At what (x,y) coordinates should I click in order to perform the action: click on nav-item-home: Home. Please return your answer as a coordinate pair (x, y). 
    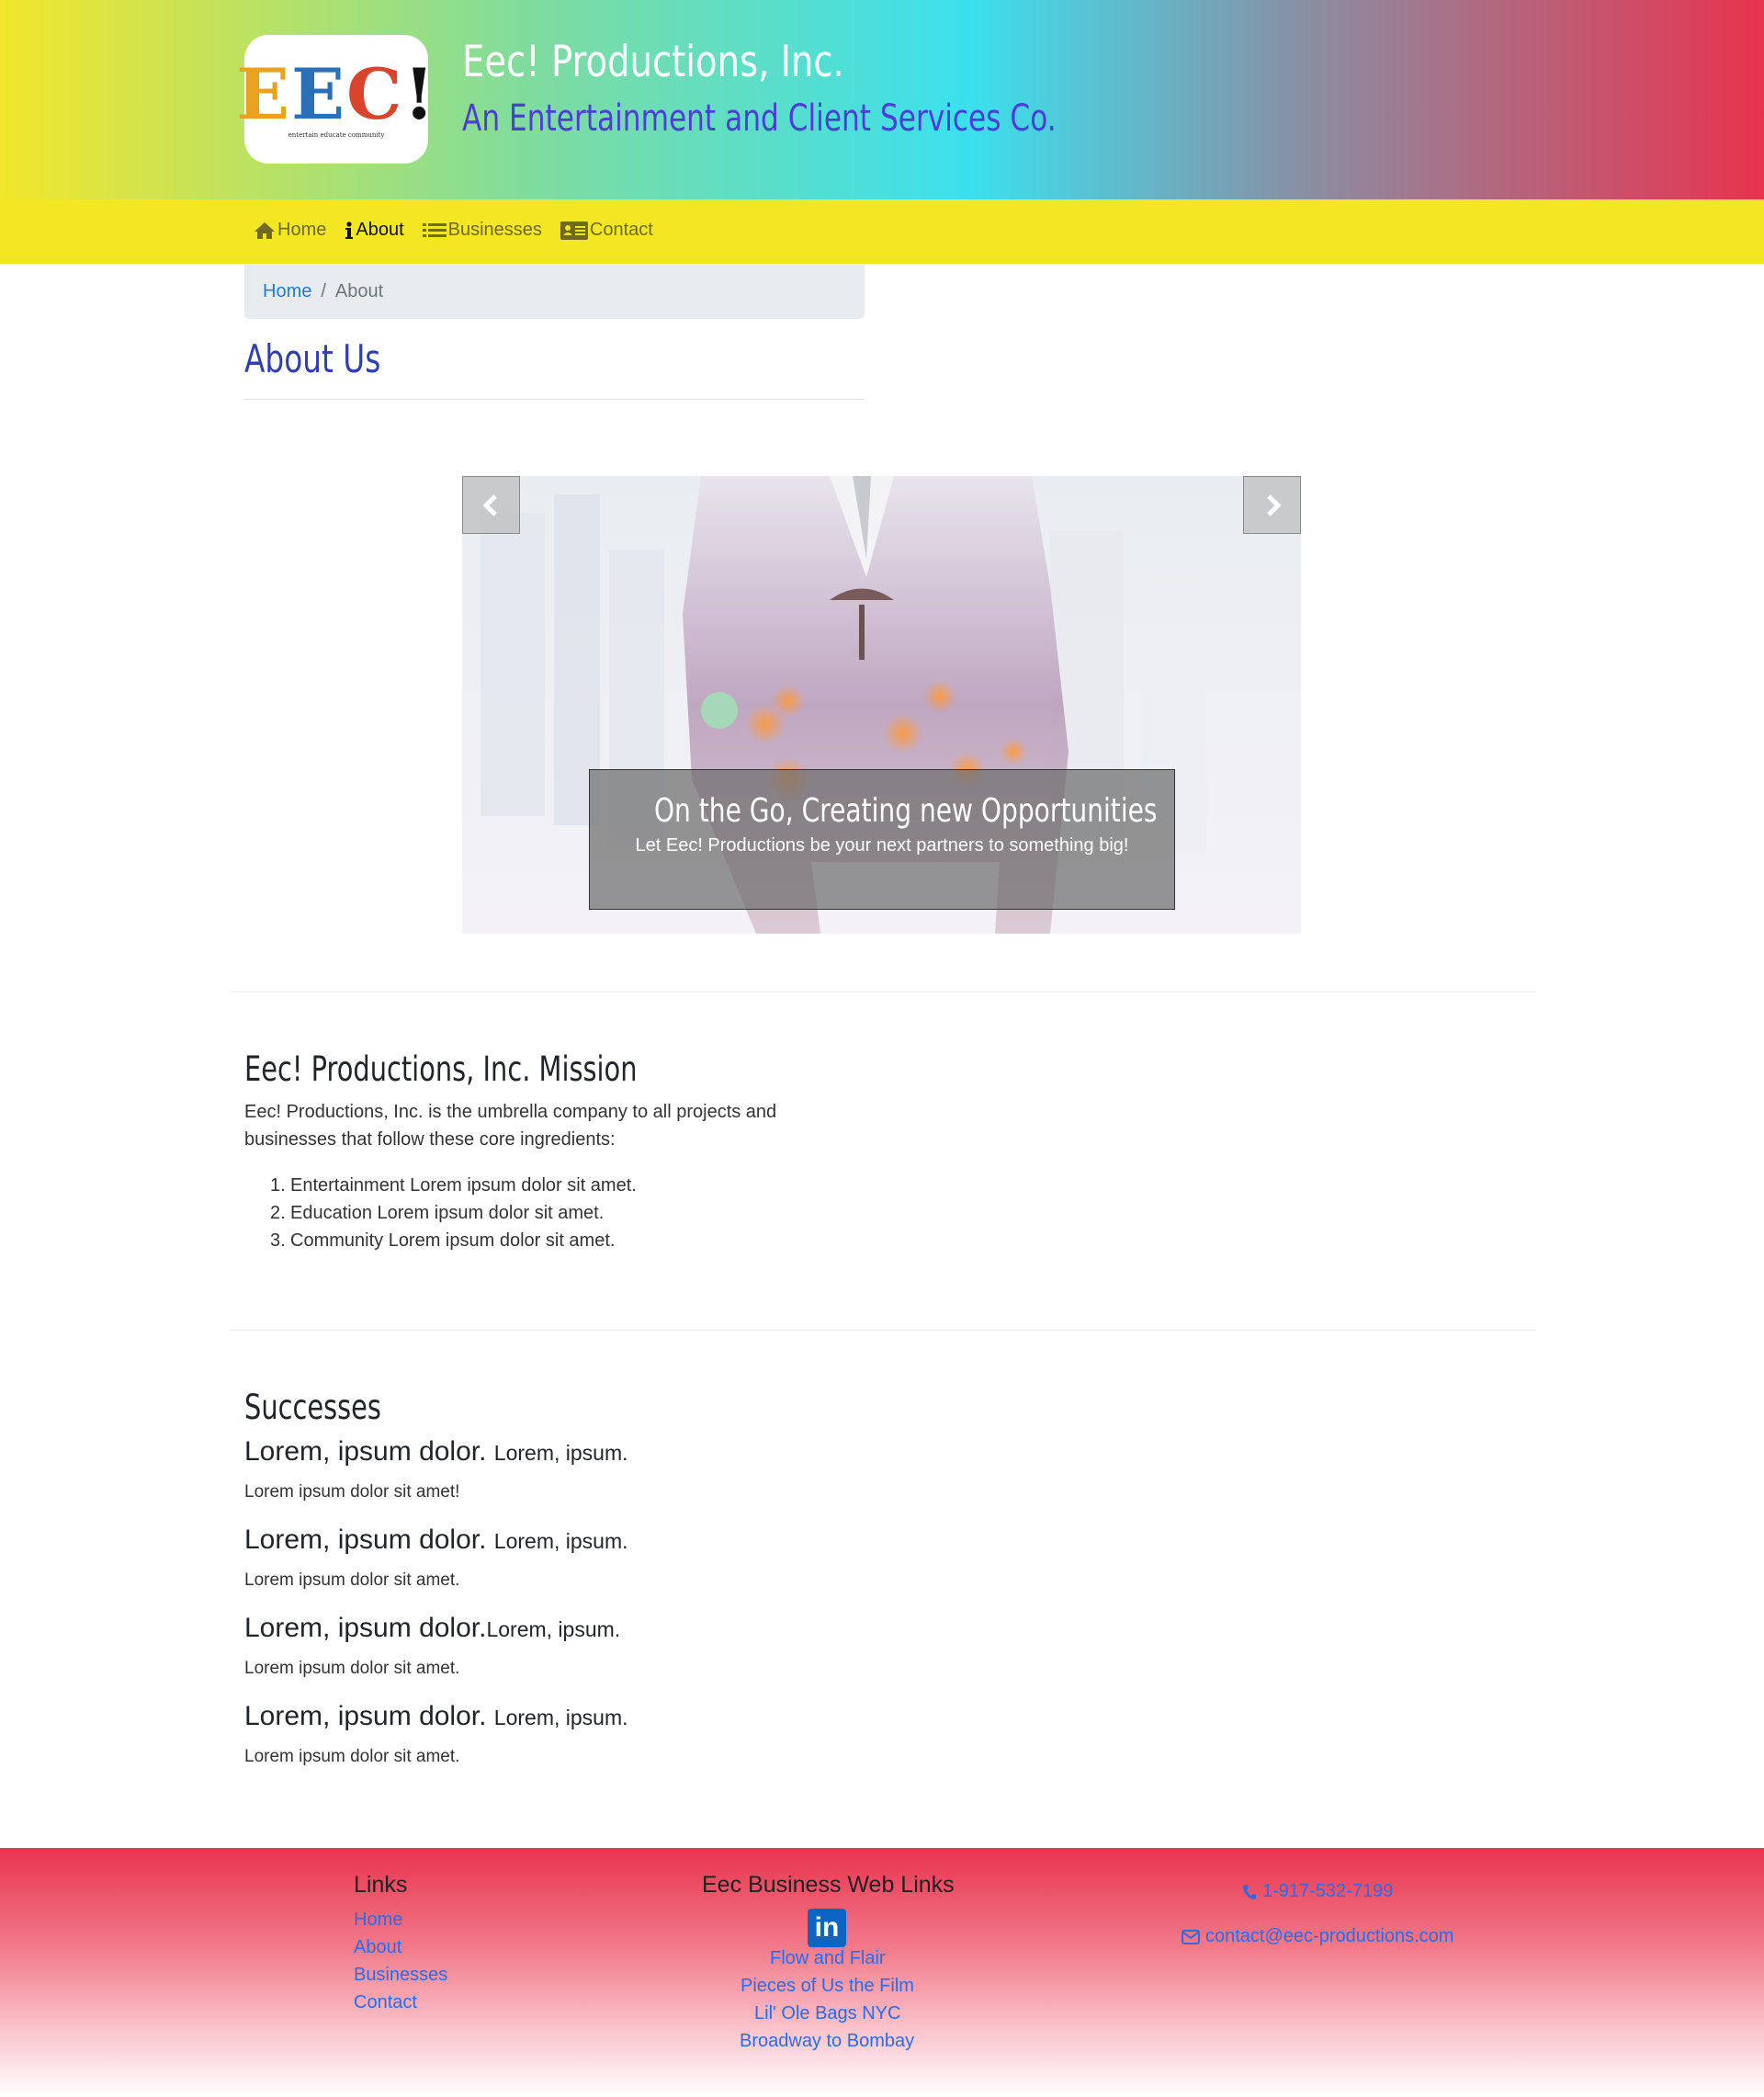
    Looking at the image, I should click on (290, 231).